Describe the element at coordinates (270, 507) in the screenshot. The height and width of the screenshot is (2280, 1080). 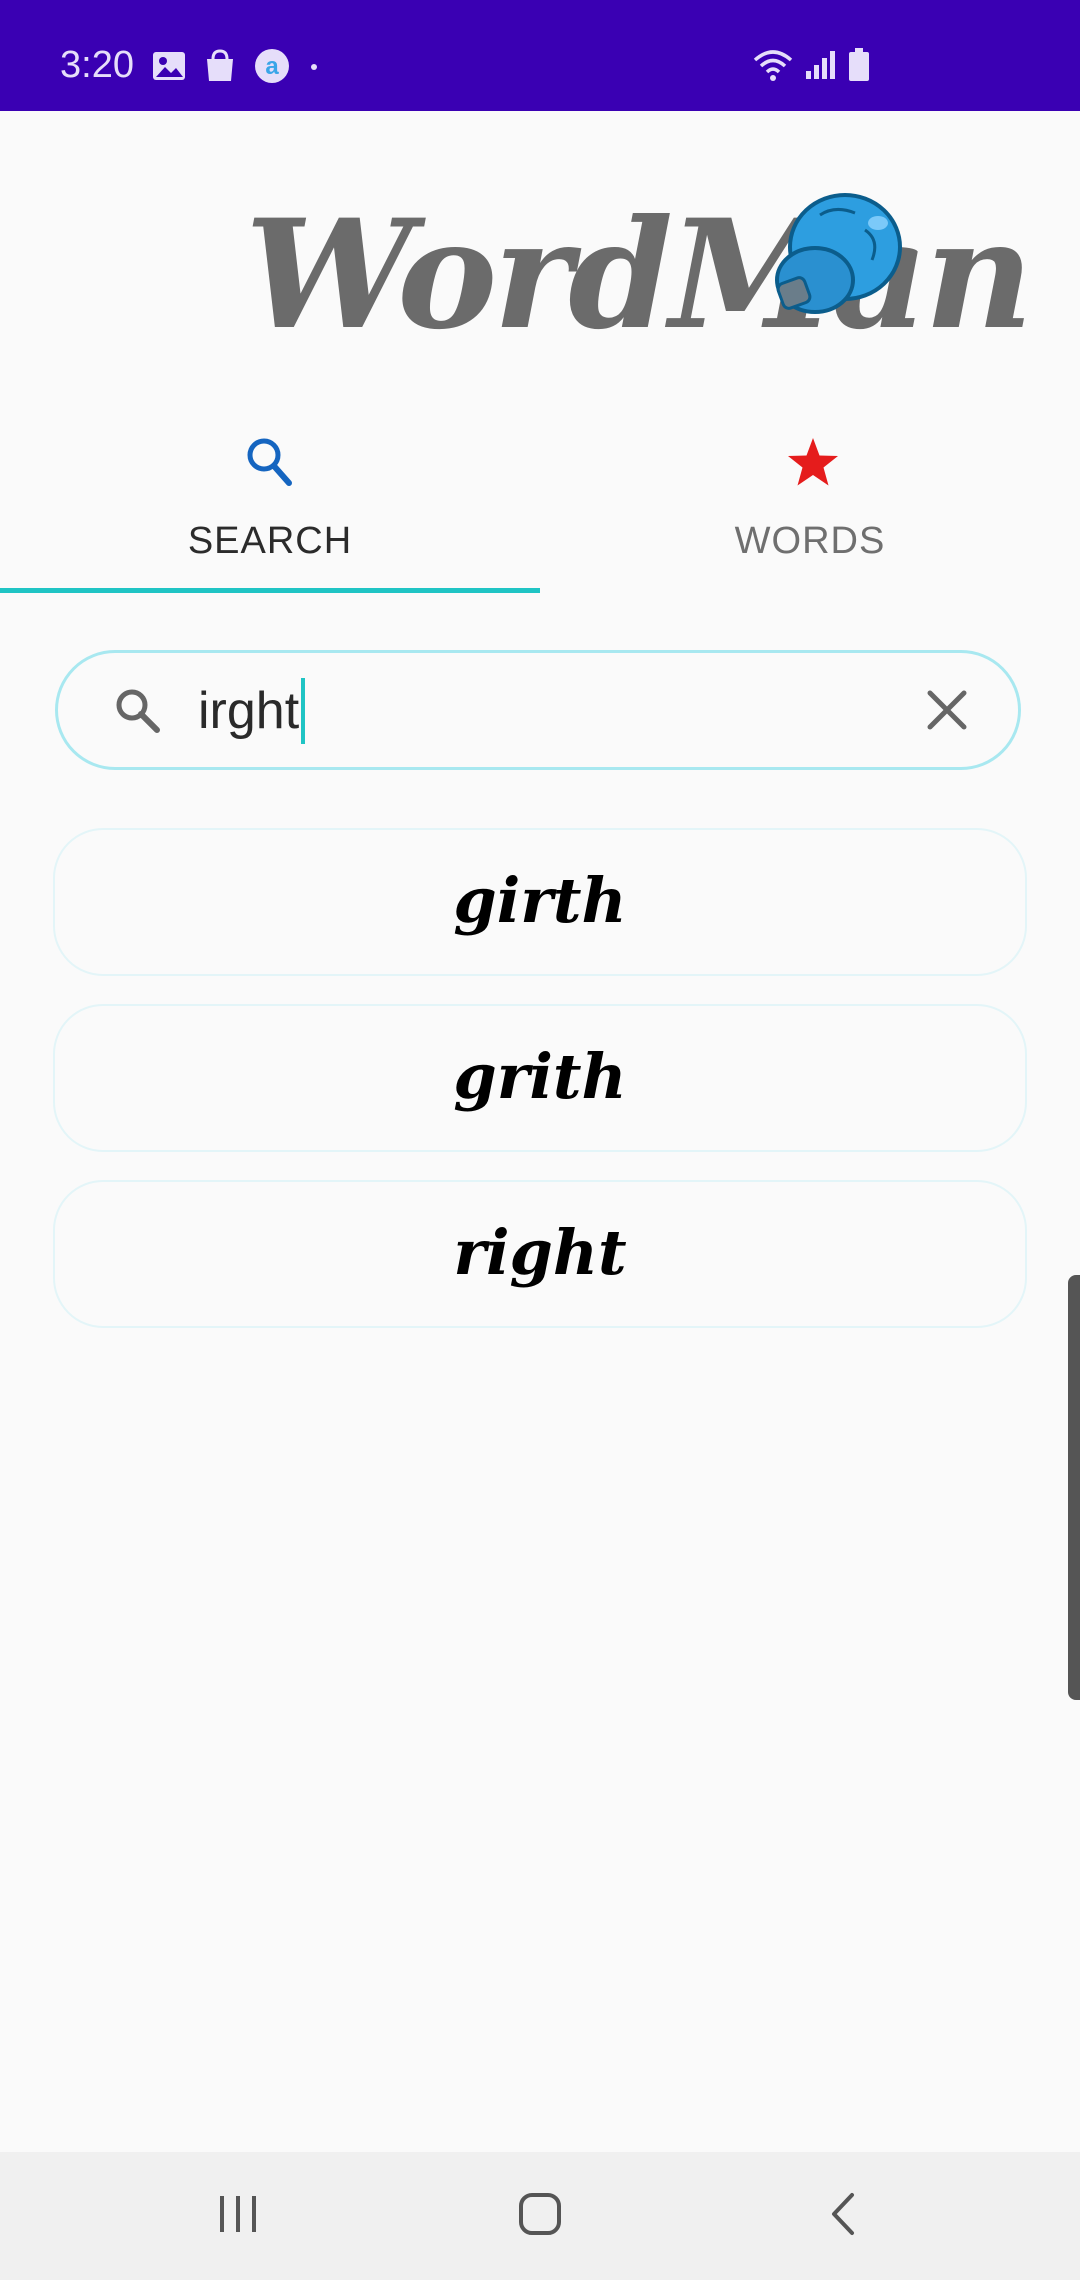
I see `tab-search: SEARCH` at that location.